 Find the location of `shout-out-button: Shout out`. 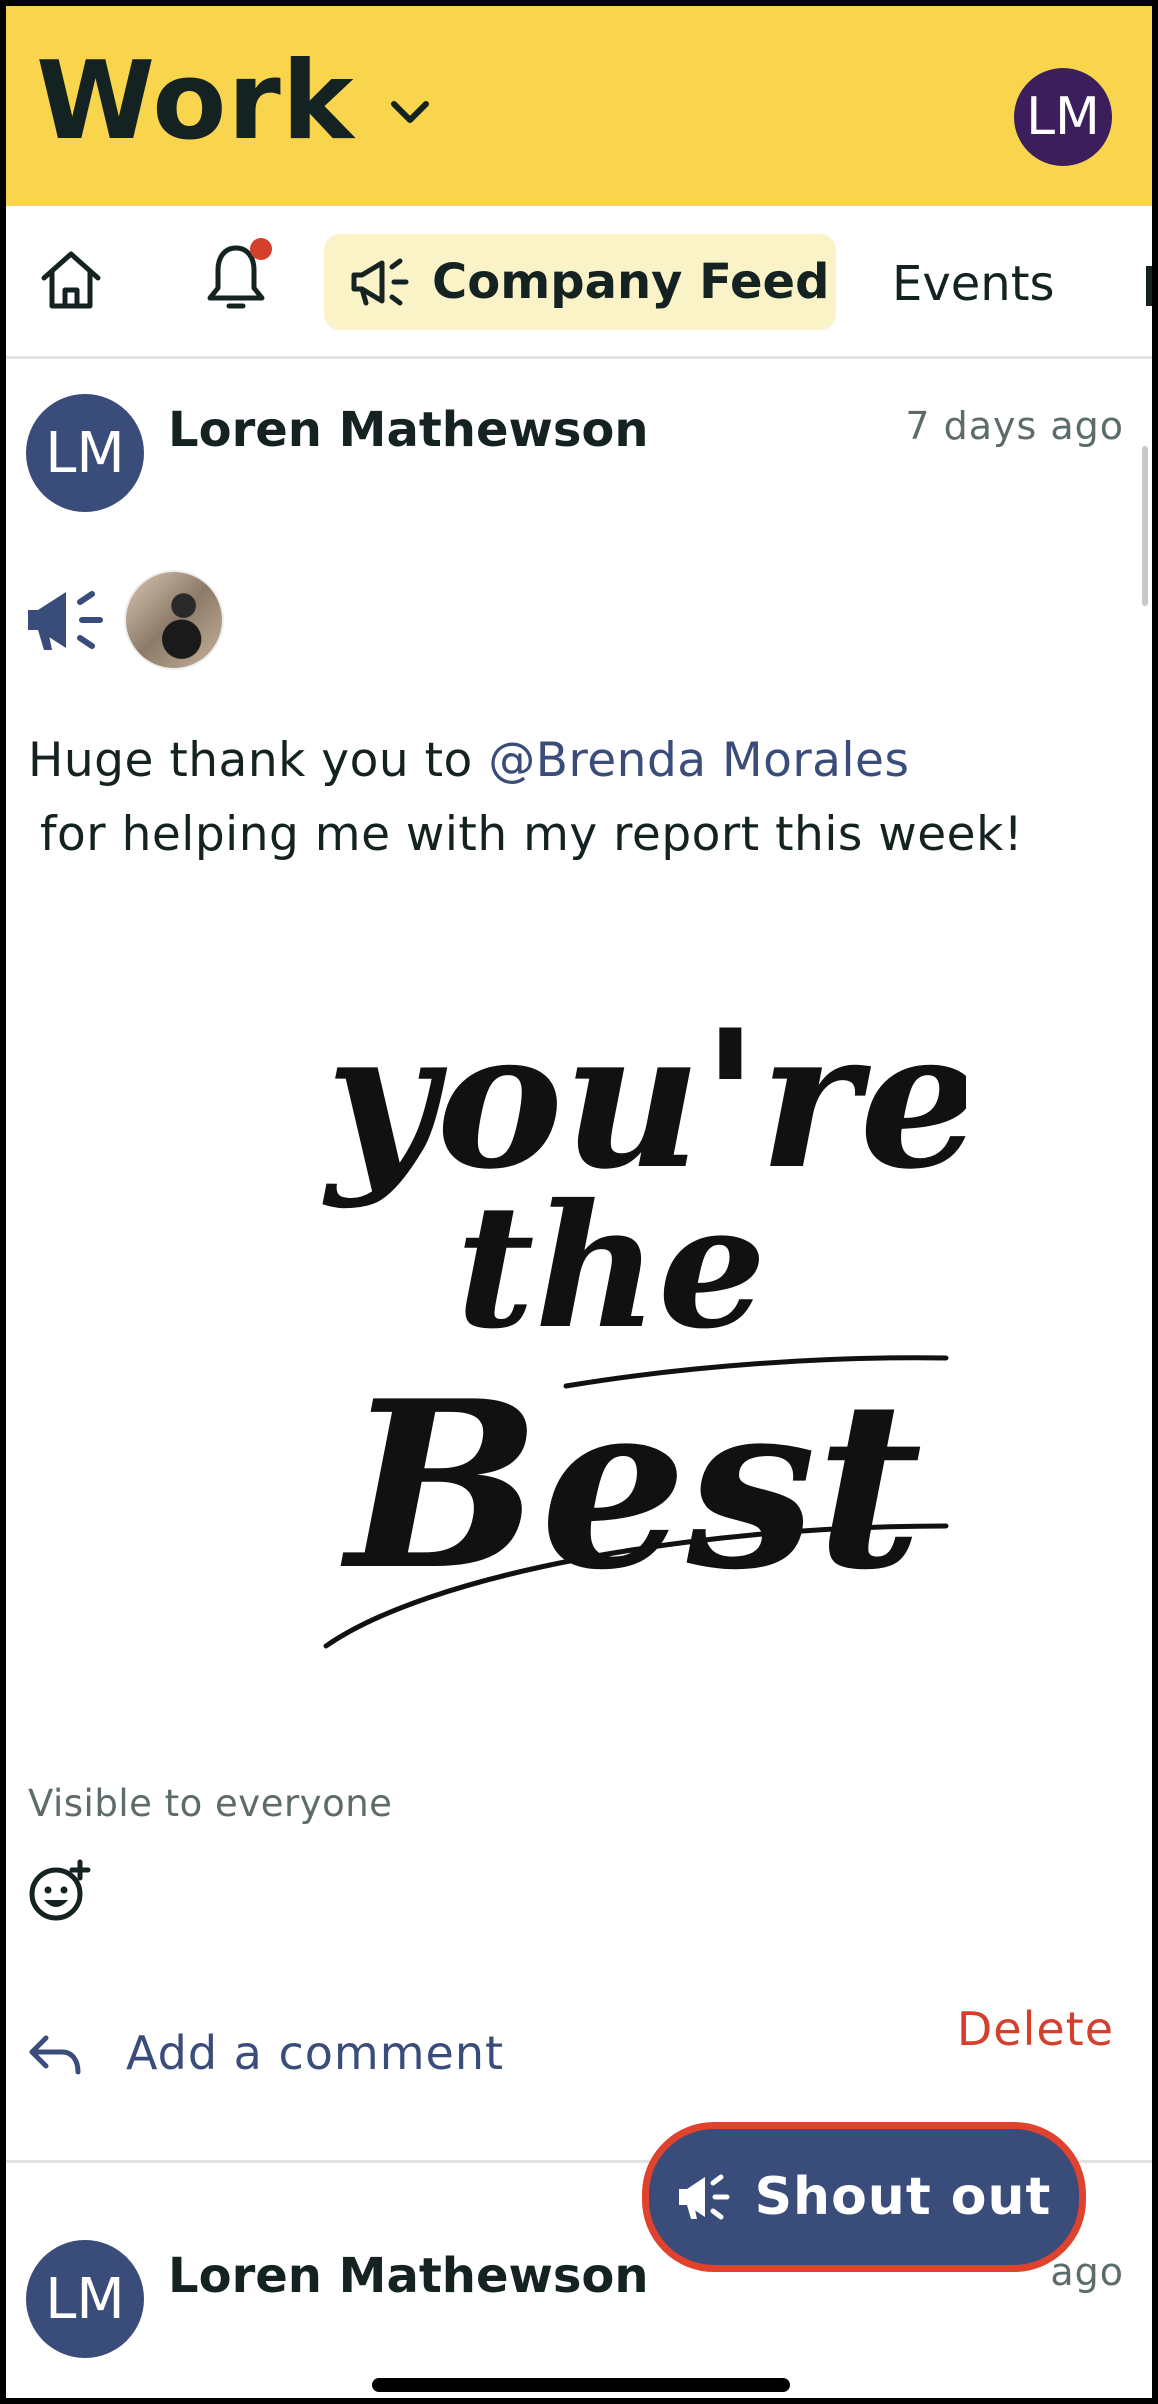

shout-out-button: Shout out is located at coordinates (864, 2197).